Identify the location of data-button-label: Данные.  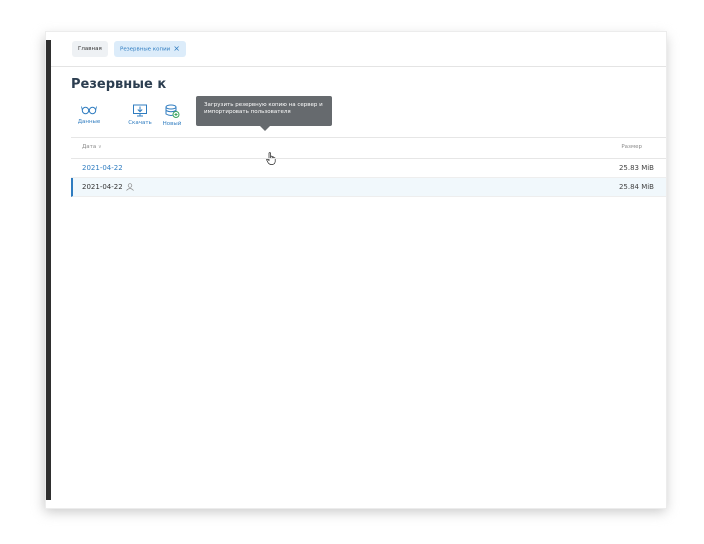
(89, 122).